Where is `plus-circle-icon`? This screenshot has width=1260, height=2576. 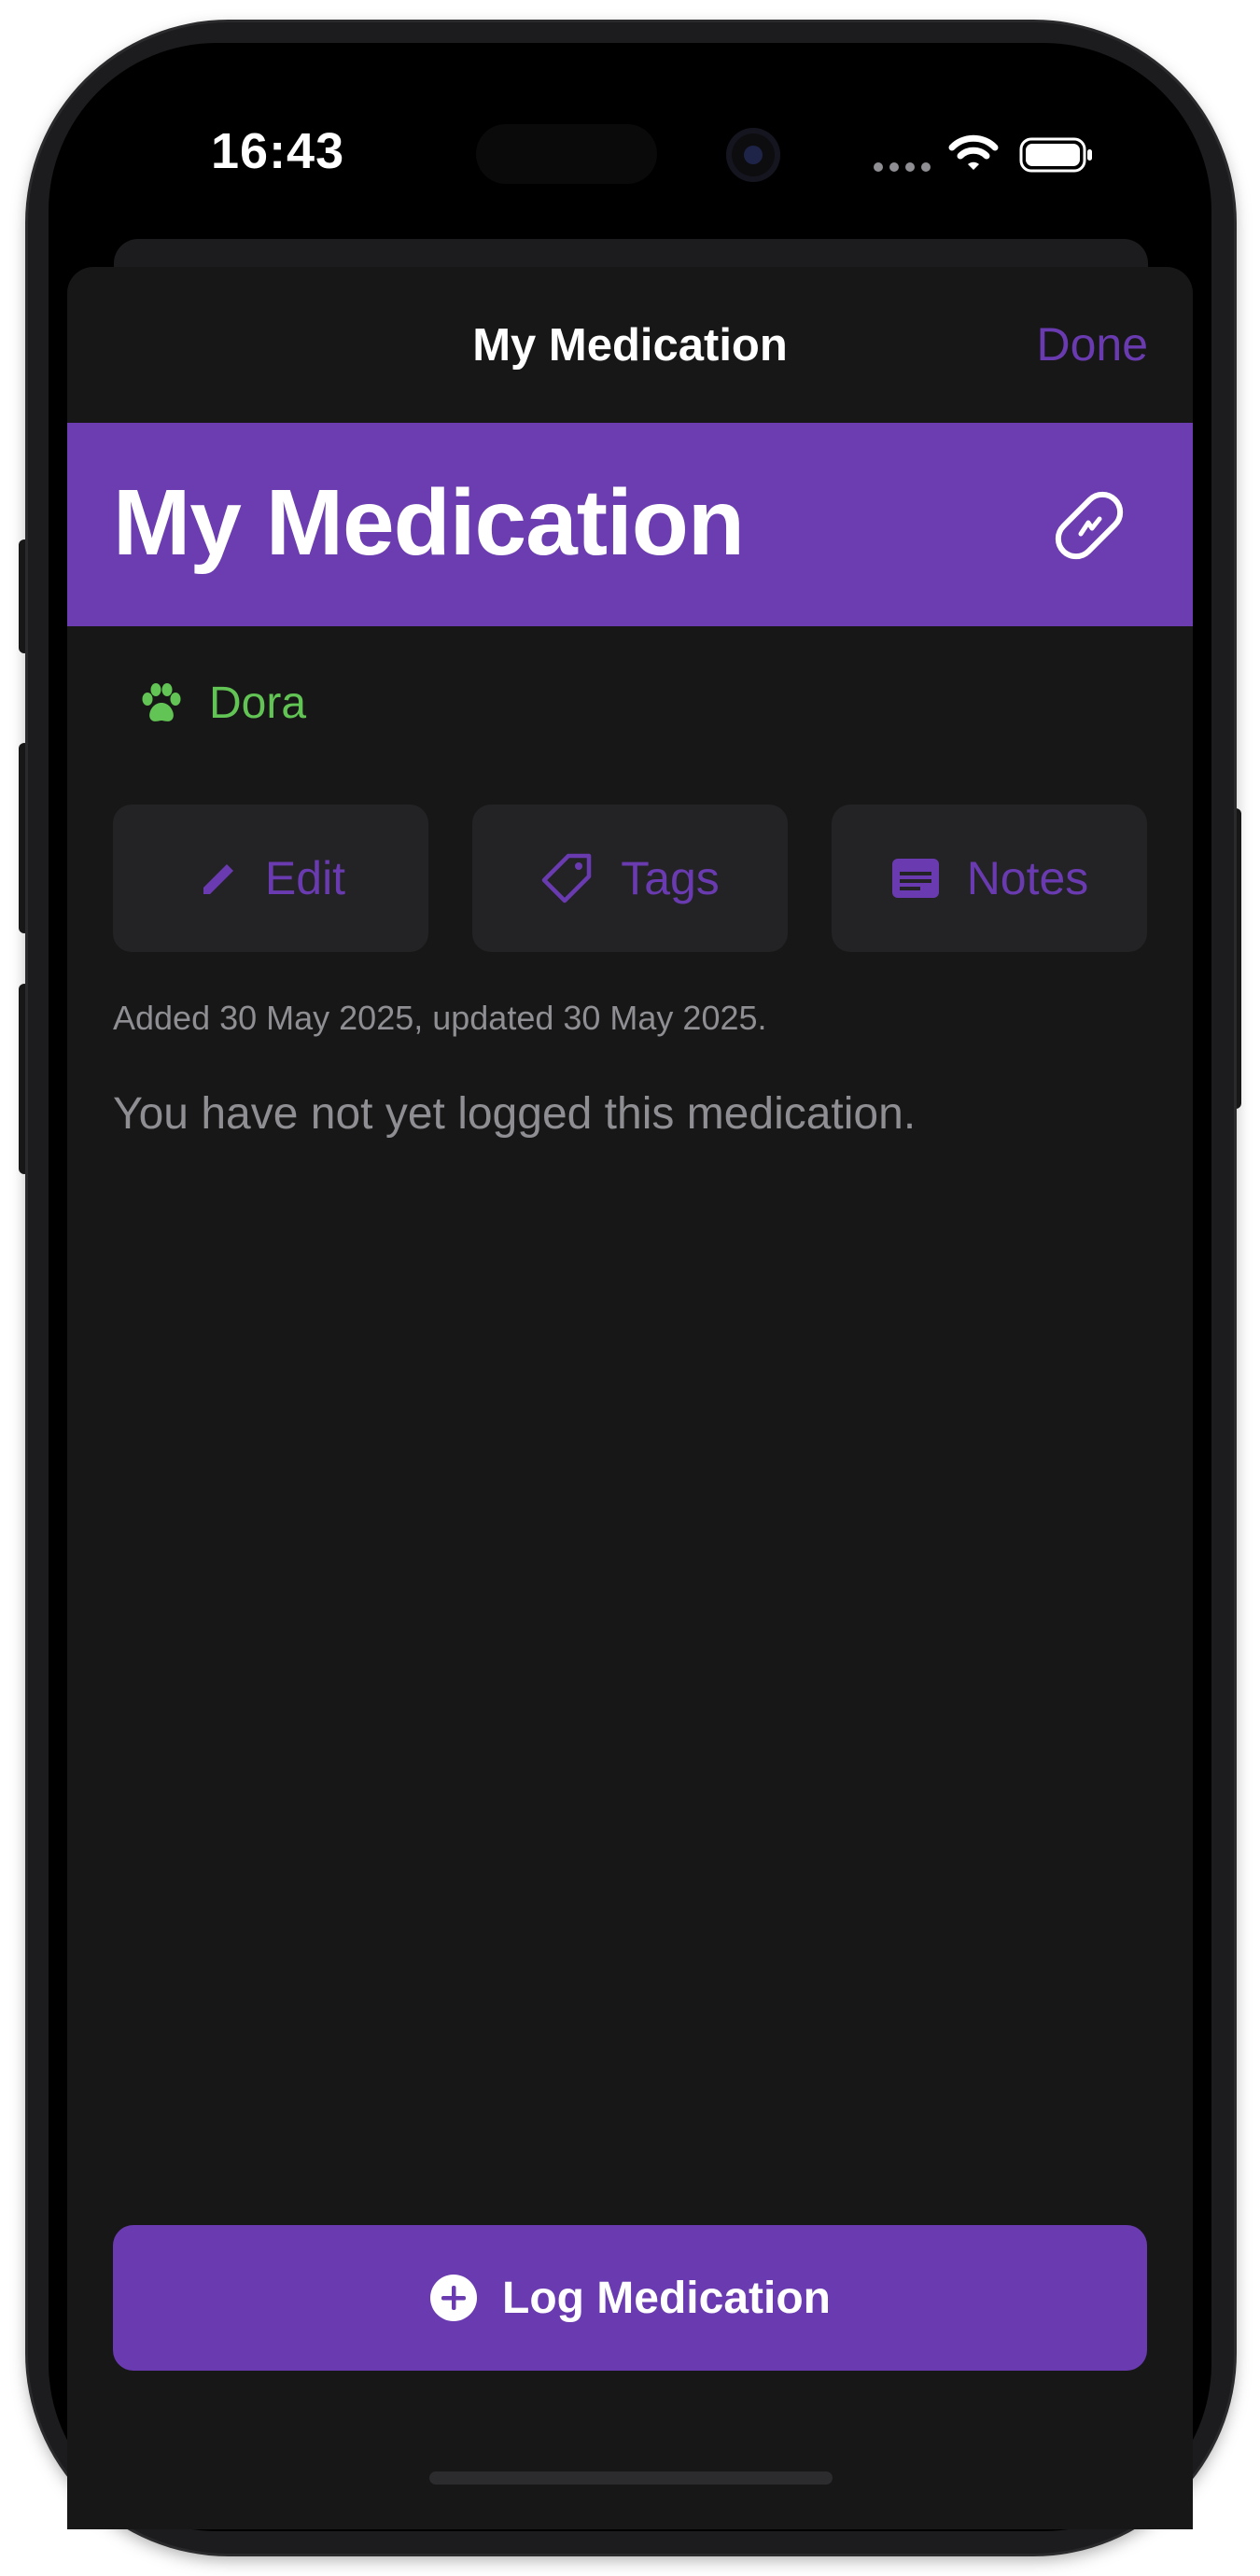
plus-circle-icon is located at coordinates (453, 2298).